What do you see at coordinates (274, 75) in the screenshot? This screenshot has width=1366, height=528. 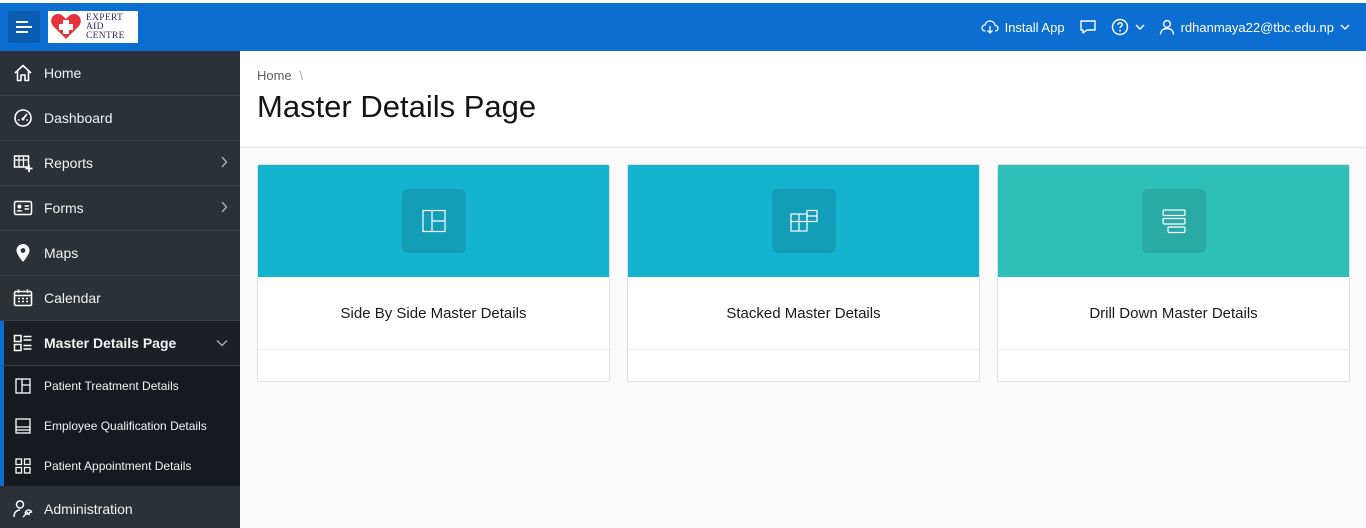 I see `breadcrumb-home-link: Home` at bounding box center [274, 75].